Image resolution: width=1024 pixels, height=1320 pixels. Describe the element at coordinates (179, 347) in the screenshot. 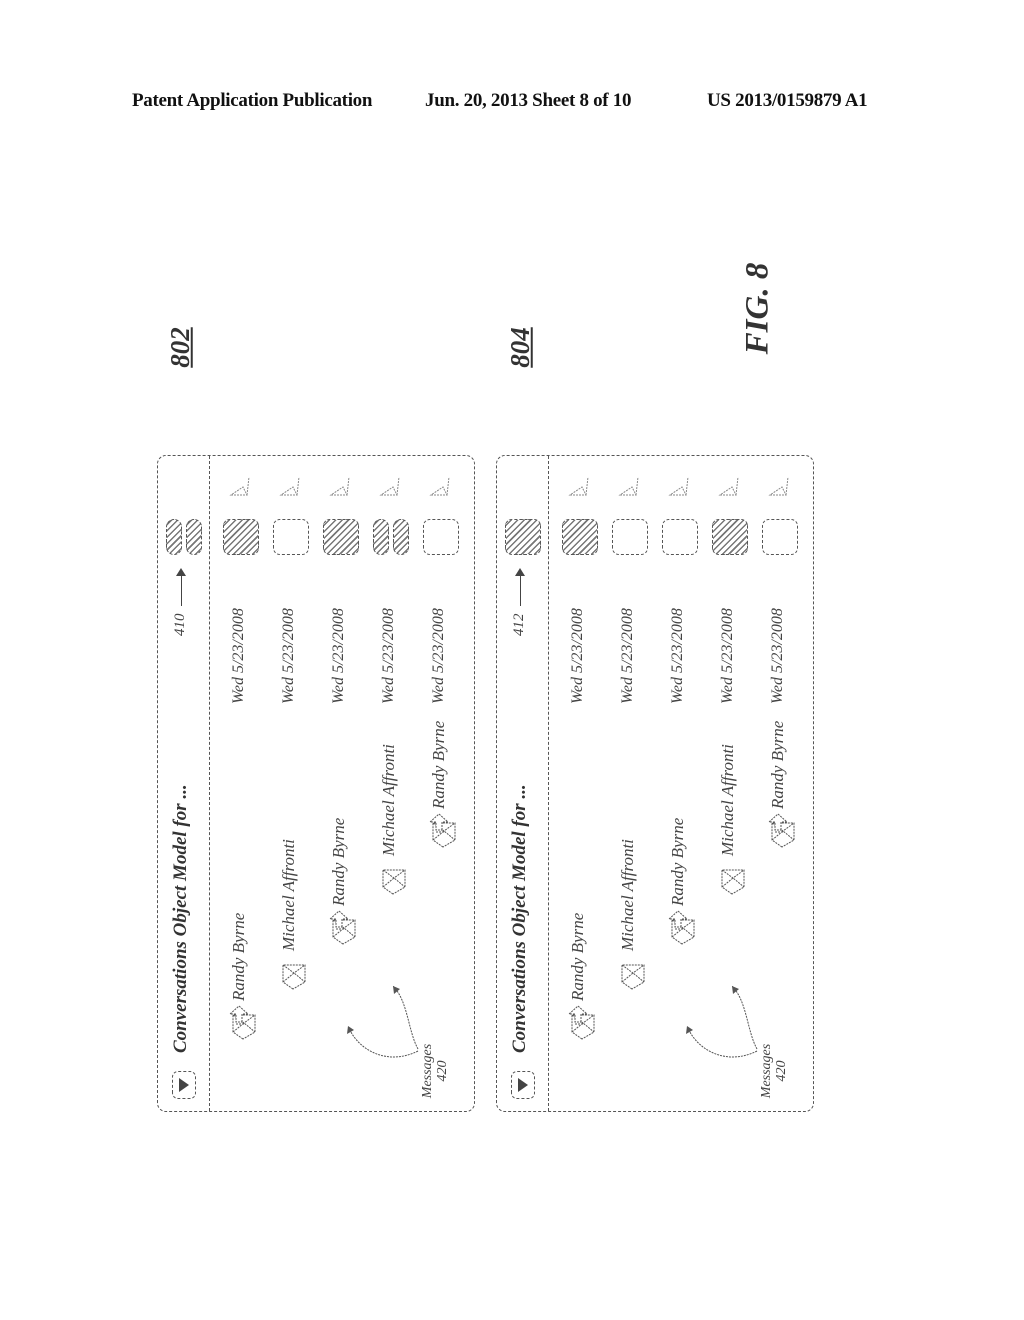

I see `panel-ref-802: 802` at that location.